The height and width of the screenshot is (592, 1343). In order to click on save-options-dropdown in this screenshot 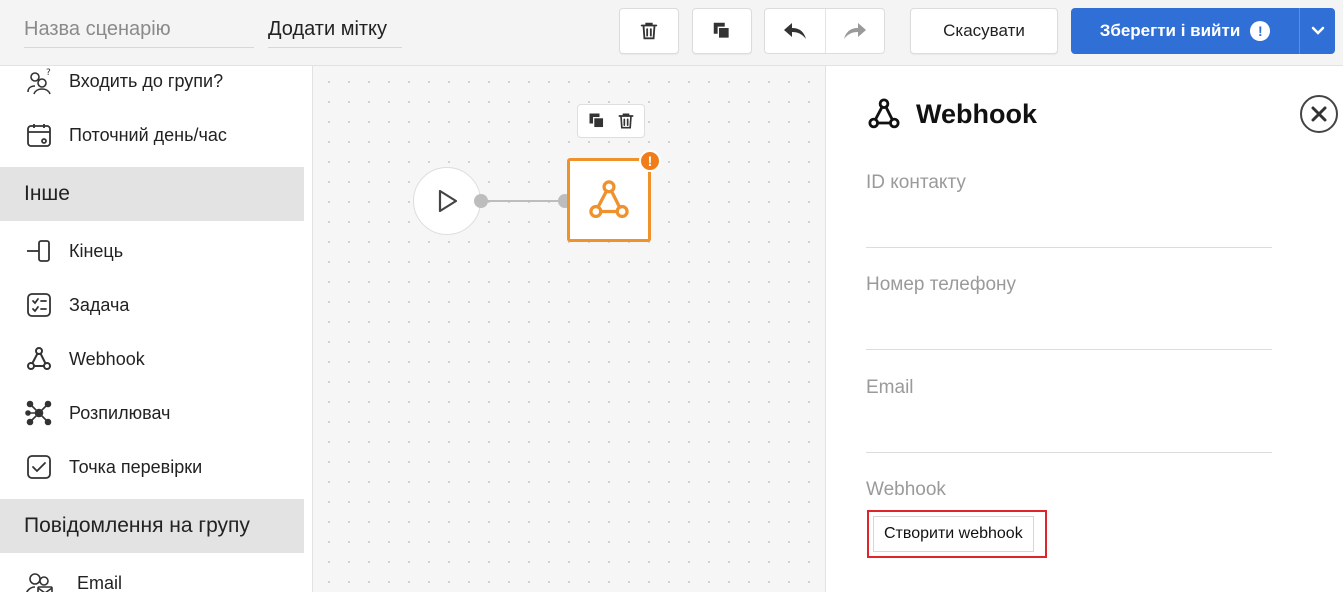, I will do `click(1317, 31)`.